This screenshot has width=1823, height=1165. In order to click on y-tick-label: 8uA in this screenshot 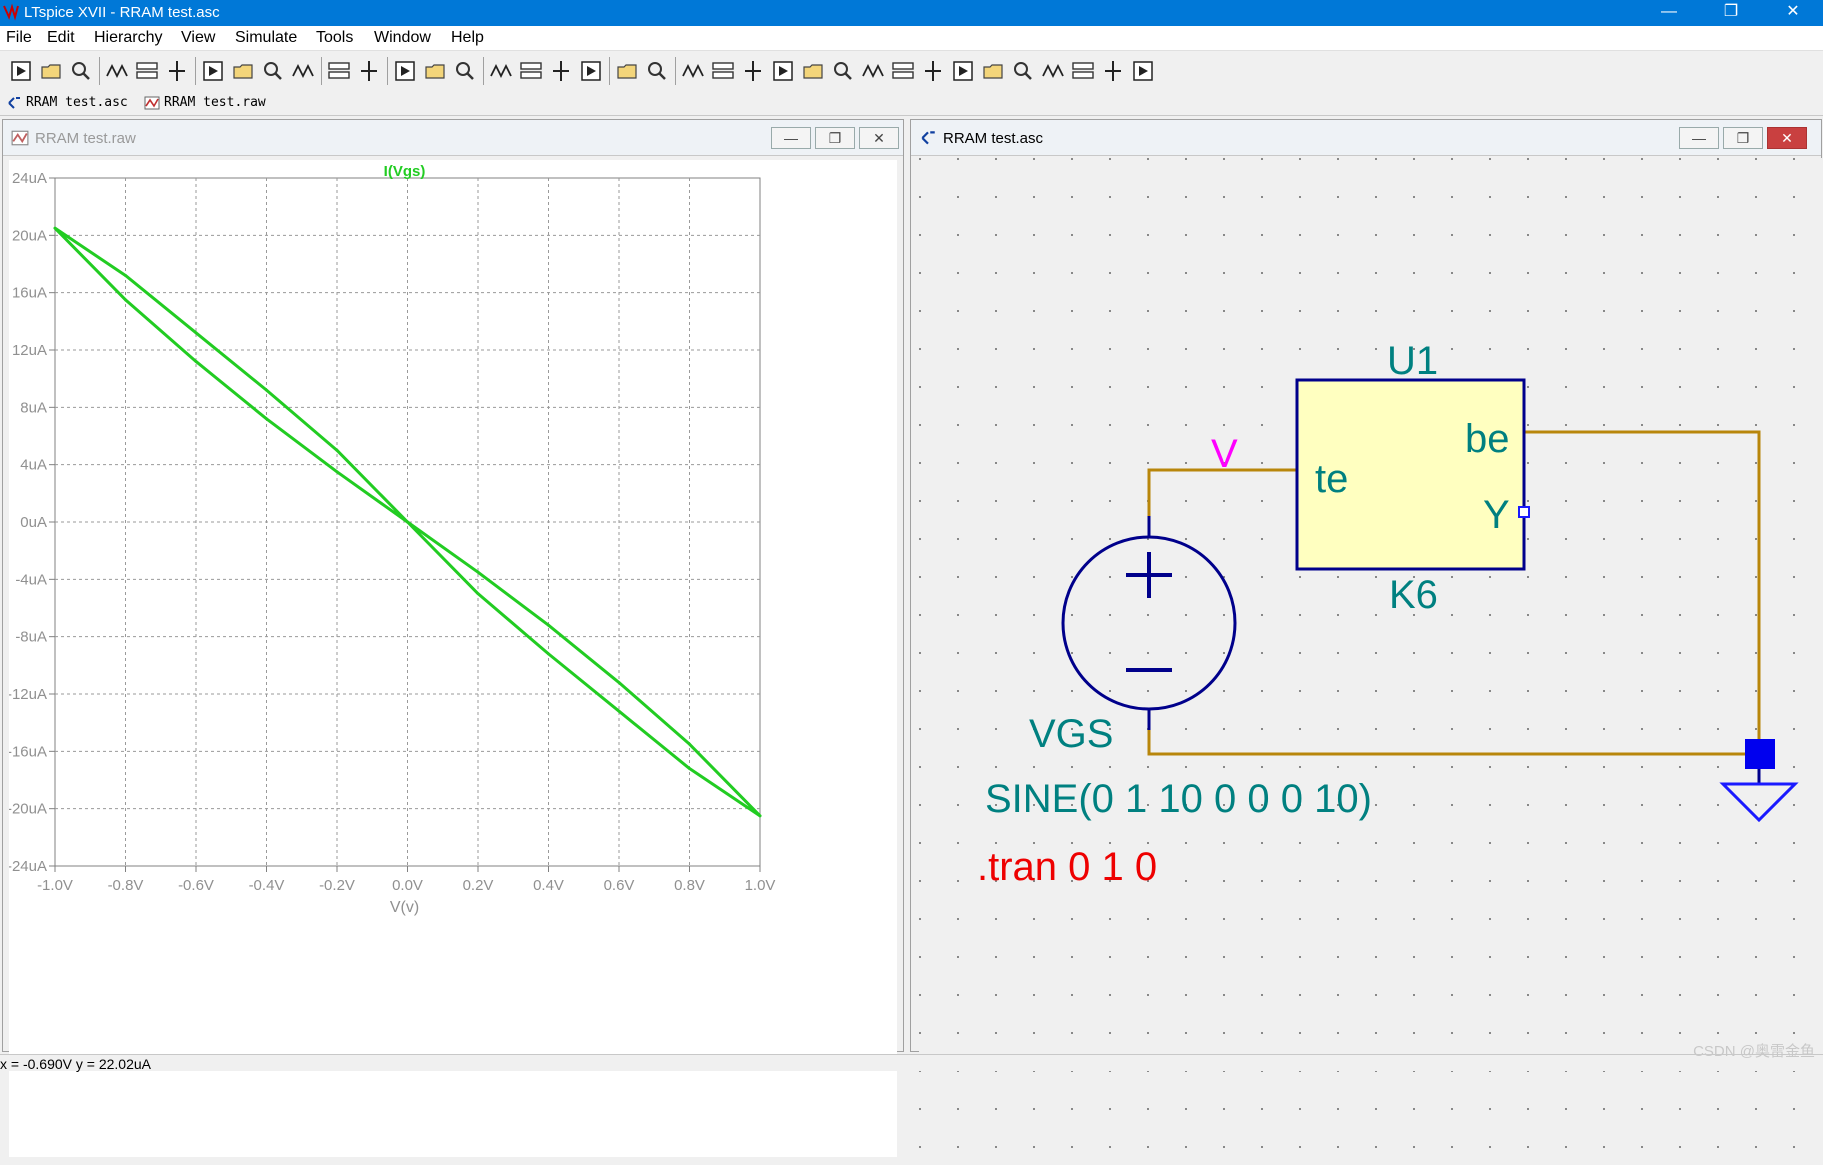, I will do `click(33, 407)`.